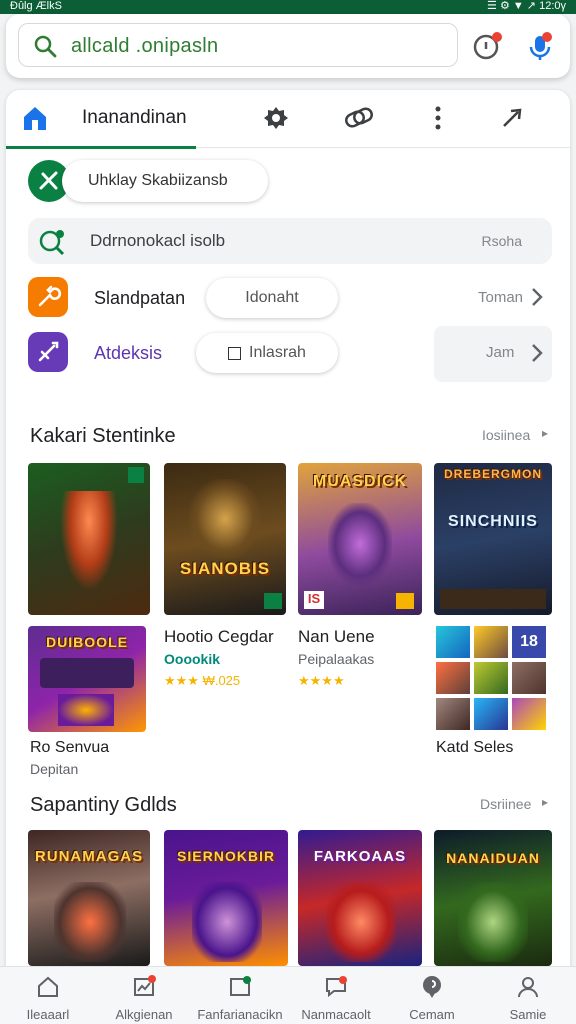 This screenshot has width=576, height=1024. What do you see at coordinates (486, 46) in the screenshot?
I see `notification-button` at bounding box center [486, 46].